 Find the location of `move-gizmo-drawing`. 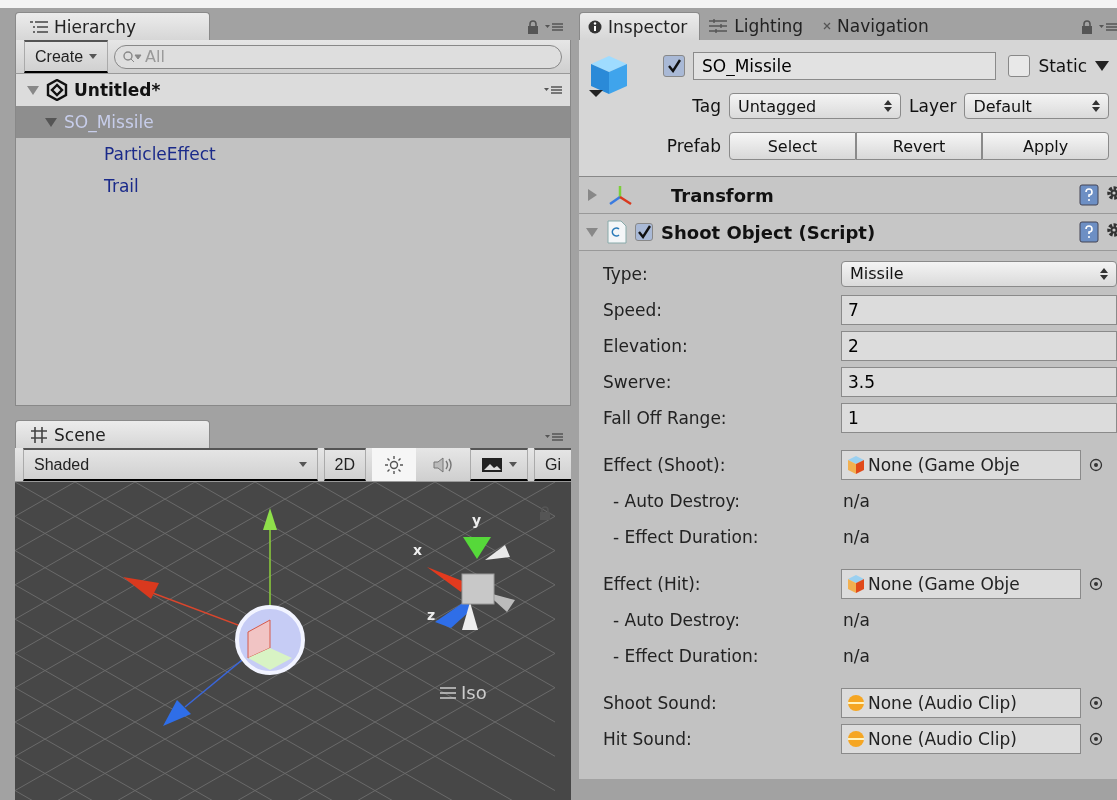

move-gizmo-drawing is located at coordinates (214, 617).